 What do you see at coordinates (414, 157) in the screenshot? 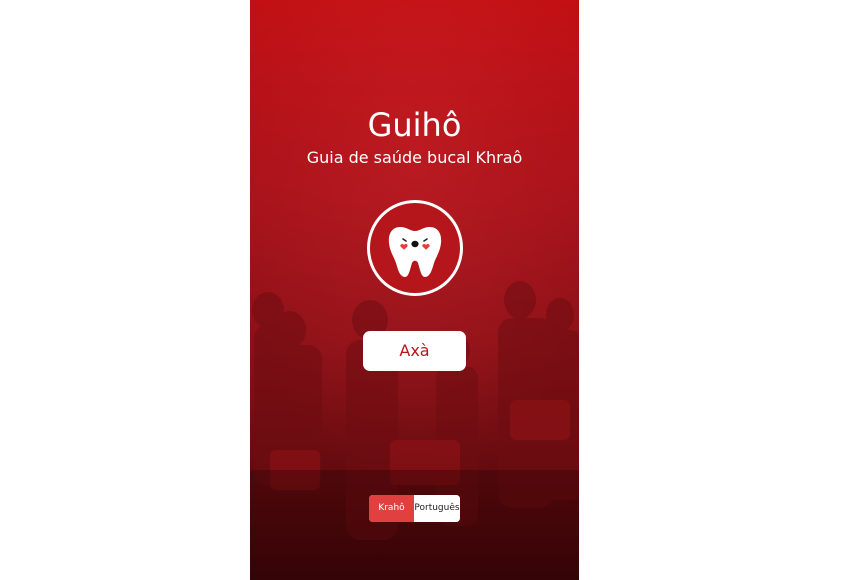
I see `app-subtitle: Guia de saúde bucal Khraô` at bounding box center [414, 157].